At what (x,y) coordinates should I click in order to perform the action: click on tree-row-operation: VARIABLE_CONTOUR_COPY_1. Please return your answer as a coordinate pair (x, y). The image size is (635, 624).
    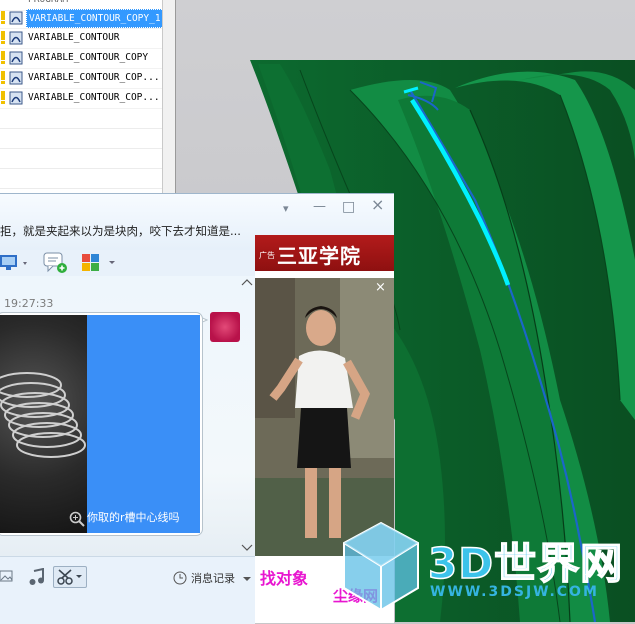
    Looking at the image, I should click on (81, 18).